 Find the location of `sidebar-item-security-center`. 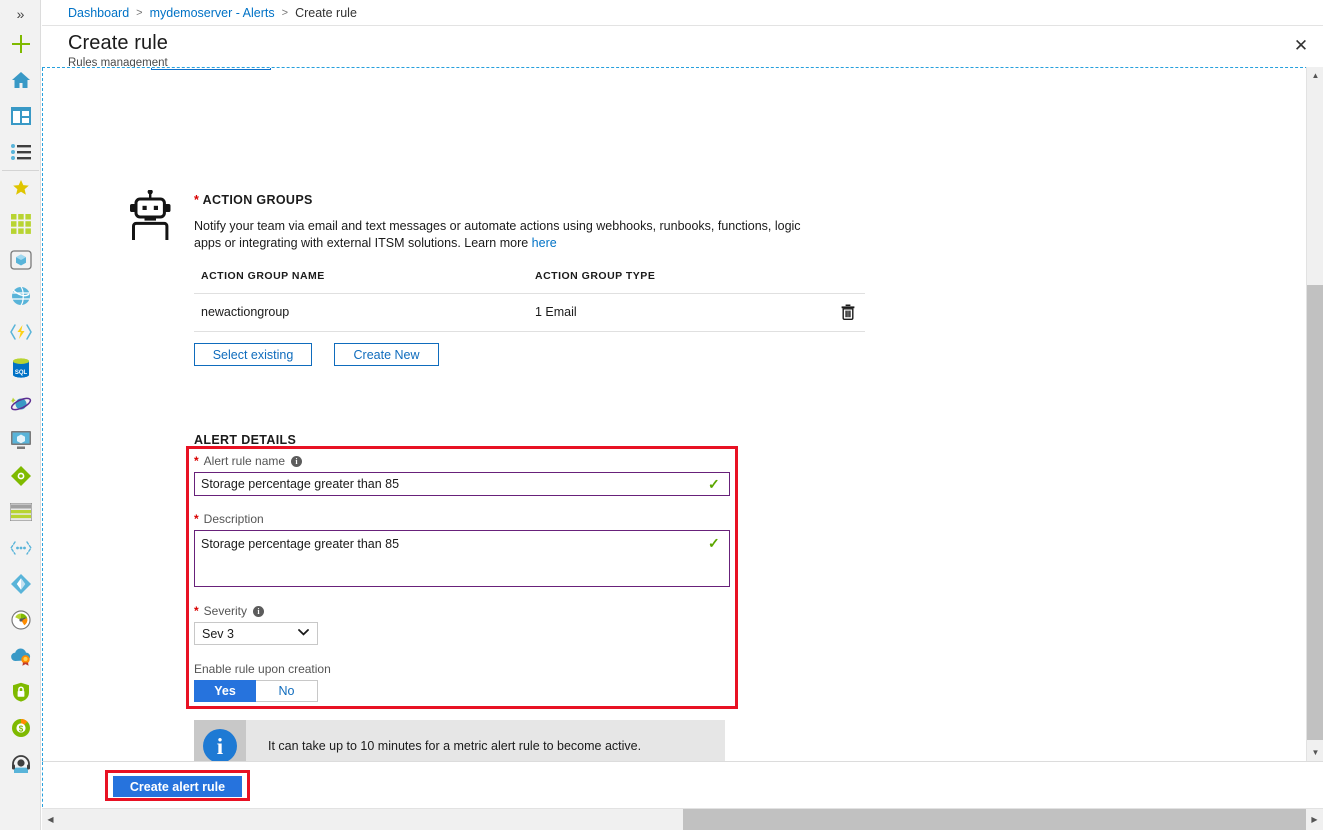

sidebar-item-security-center is located at coordinates (20, 692).